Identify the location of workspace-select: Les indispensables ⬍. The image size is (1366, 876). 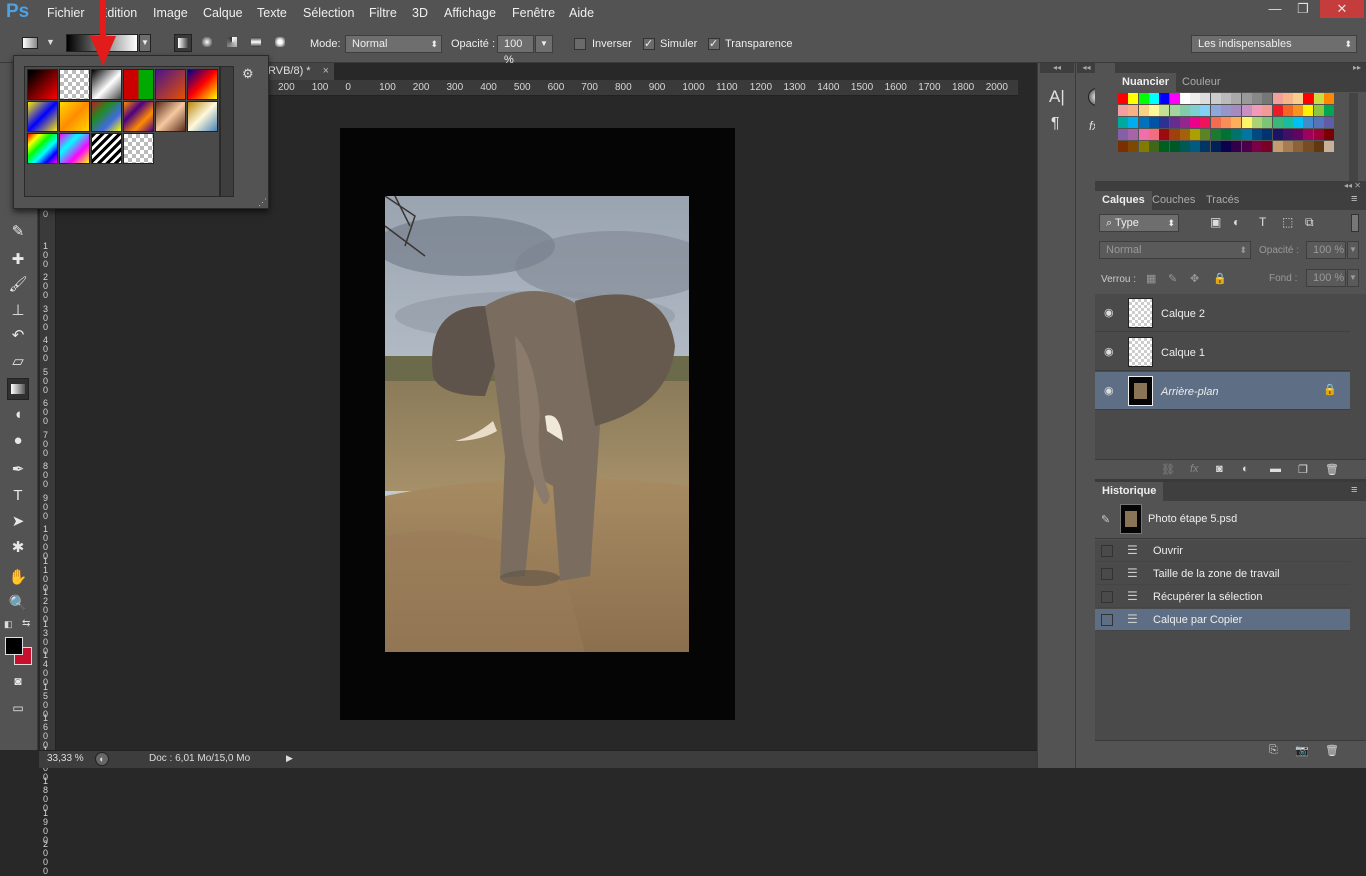
(1274, 44).